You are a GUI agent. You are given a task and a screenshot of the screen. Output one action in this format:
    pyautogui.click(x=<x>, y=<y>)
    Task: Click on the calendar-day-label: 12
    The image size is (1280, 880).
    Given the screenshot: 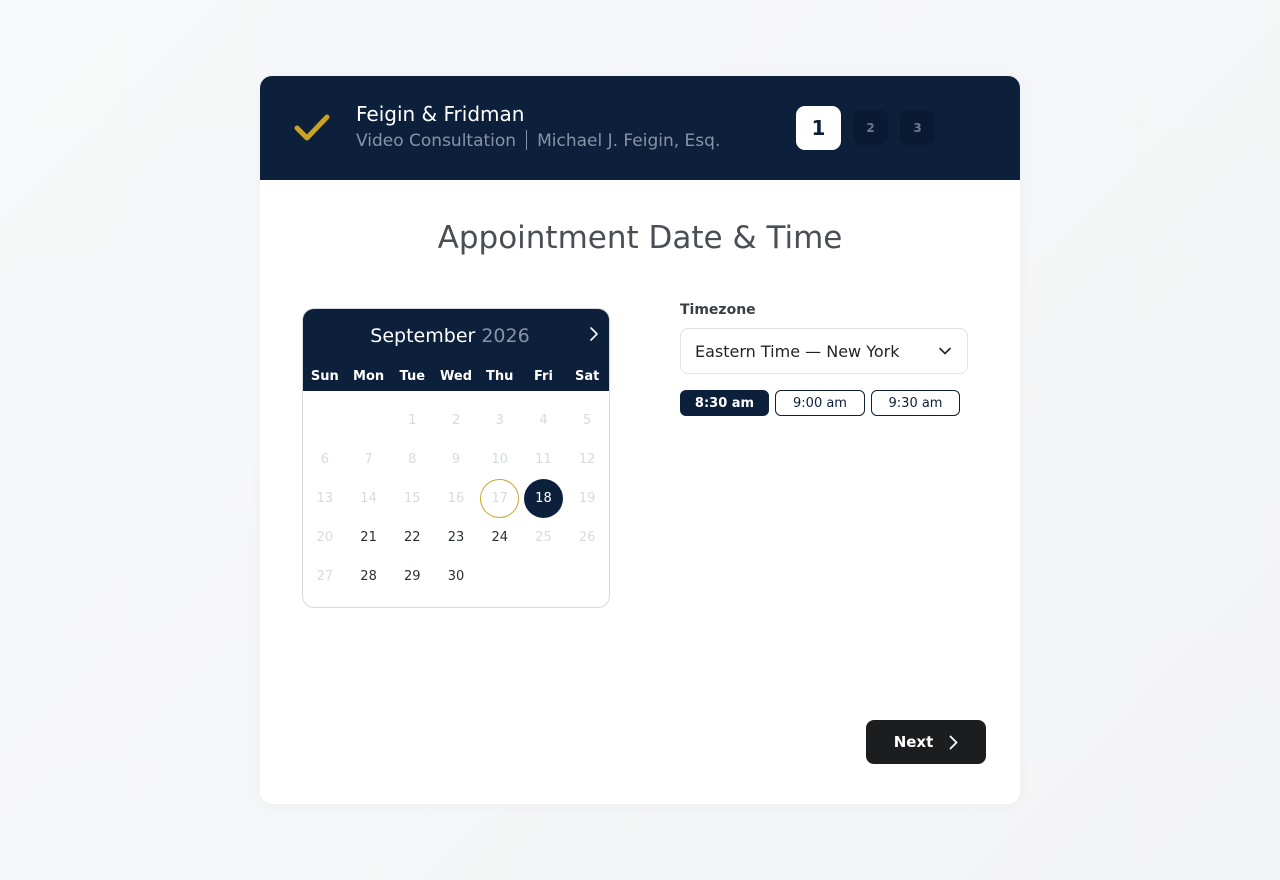 What is the action you would take?
    pyautogui.click(x=587, y=459)
    